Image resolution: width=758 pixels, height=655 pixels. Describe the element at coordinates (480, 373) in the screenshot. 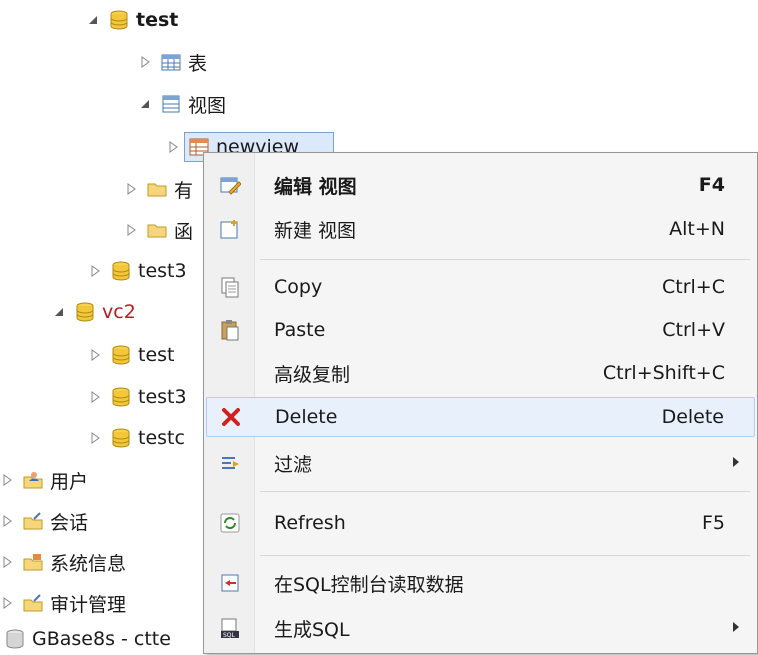

I see `menu-item-advanced-copy: 高级复制 Ctrl+Shift+C` at that location.